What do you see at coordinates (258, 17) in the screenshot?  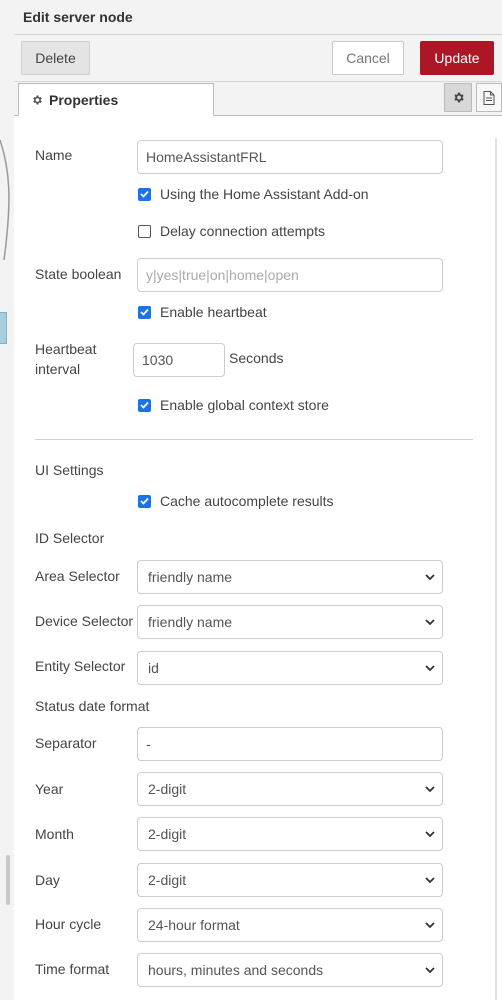 I see `dialog-header: Edit server node` at bounding box center [258, 17].